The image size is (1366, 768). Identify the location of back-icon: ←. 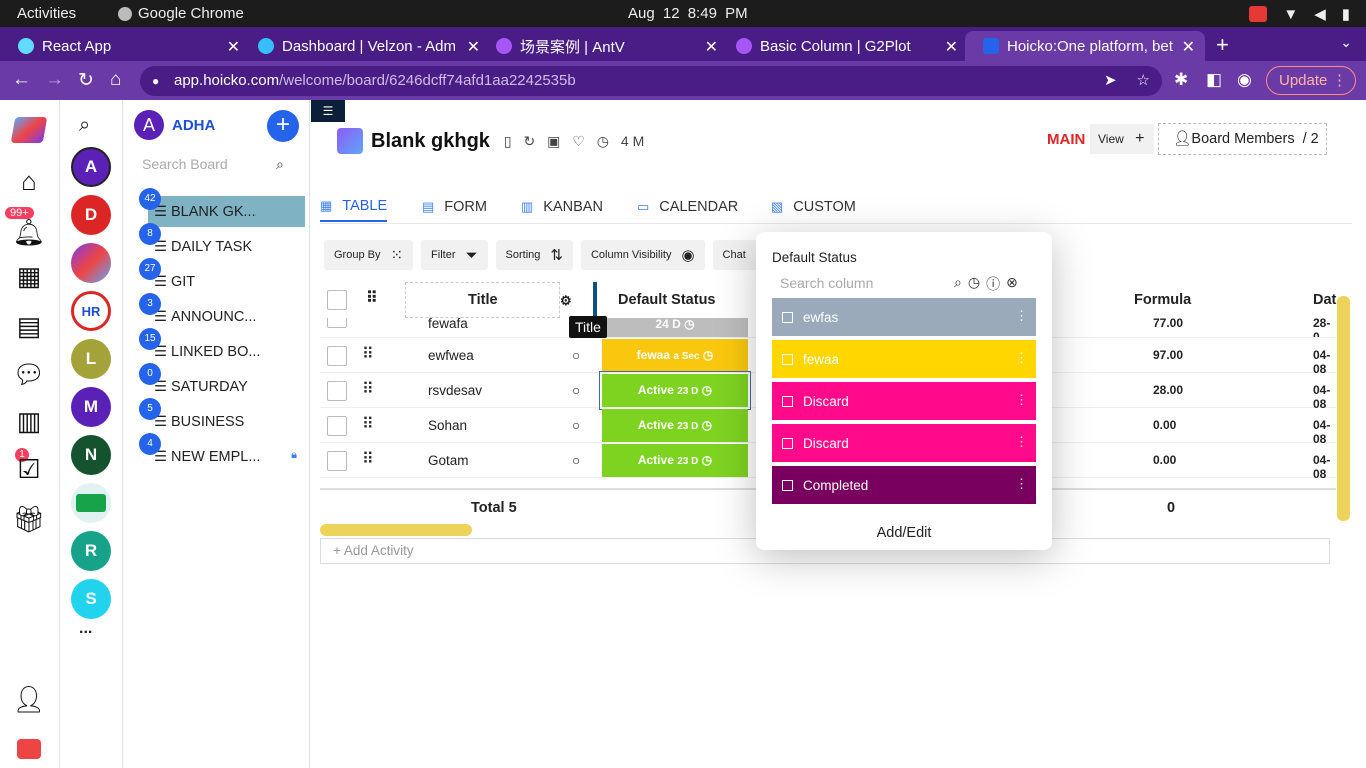
(21, 80).